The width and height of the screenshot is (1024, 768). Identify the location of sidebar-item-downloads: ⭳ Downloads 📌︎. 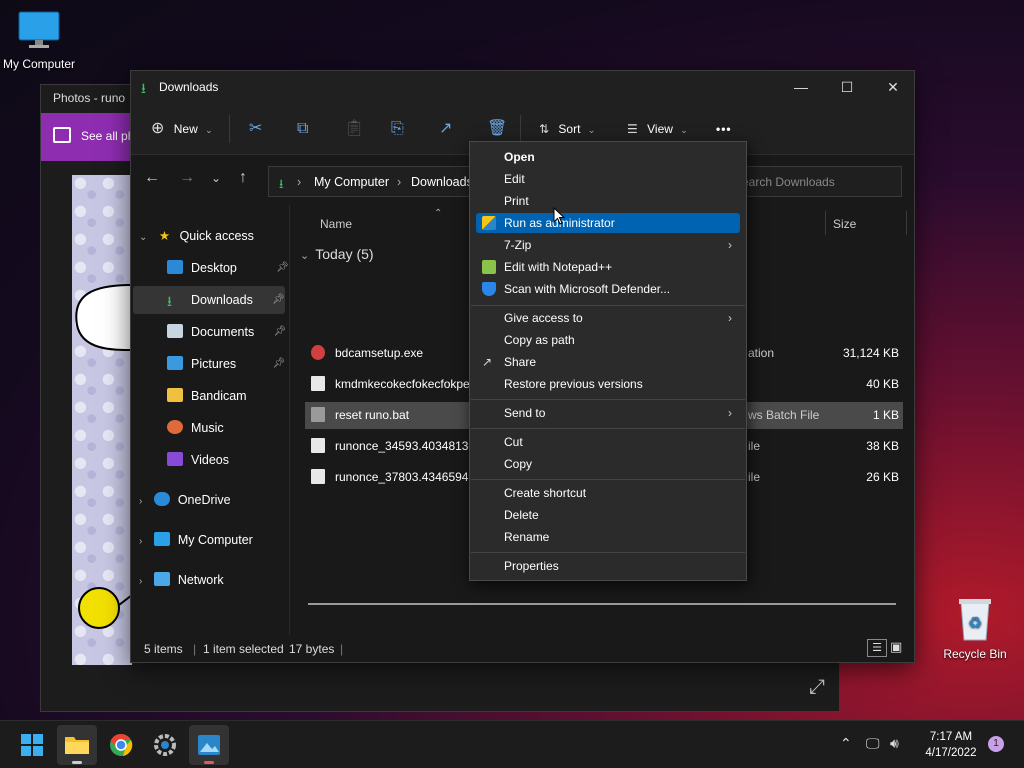
(226, 300).